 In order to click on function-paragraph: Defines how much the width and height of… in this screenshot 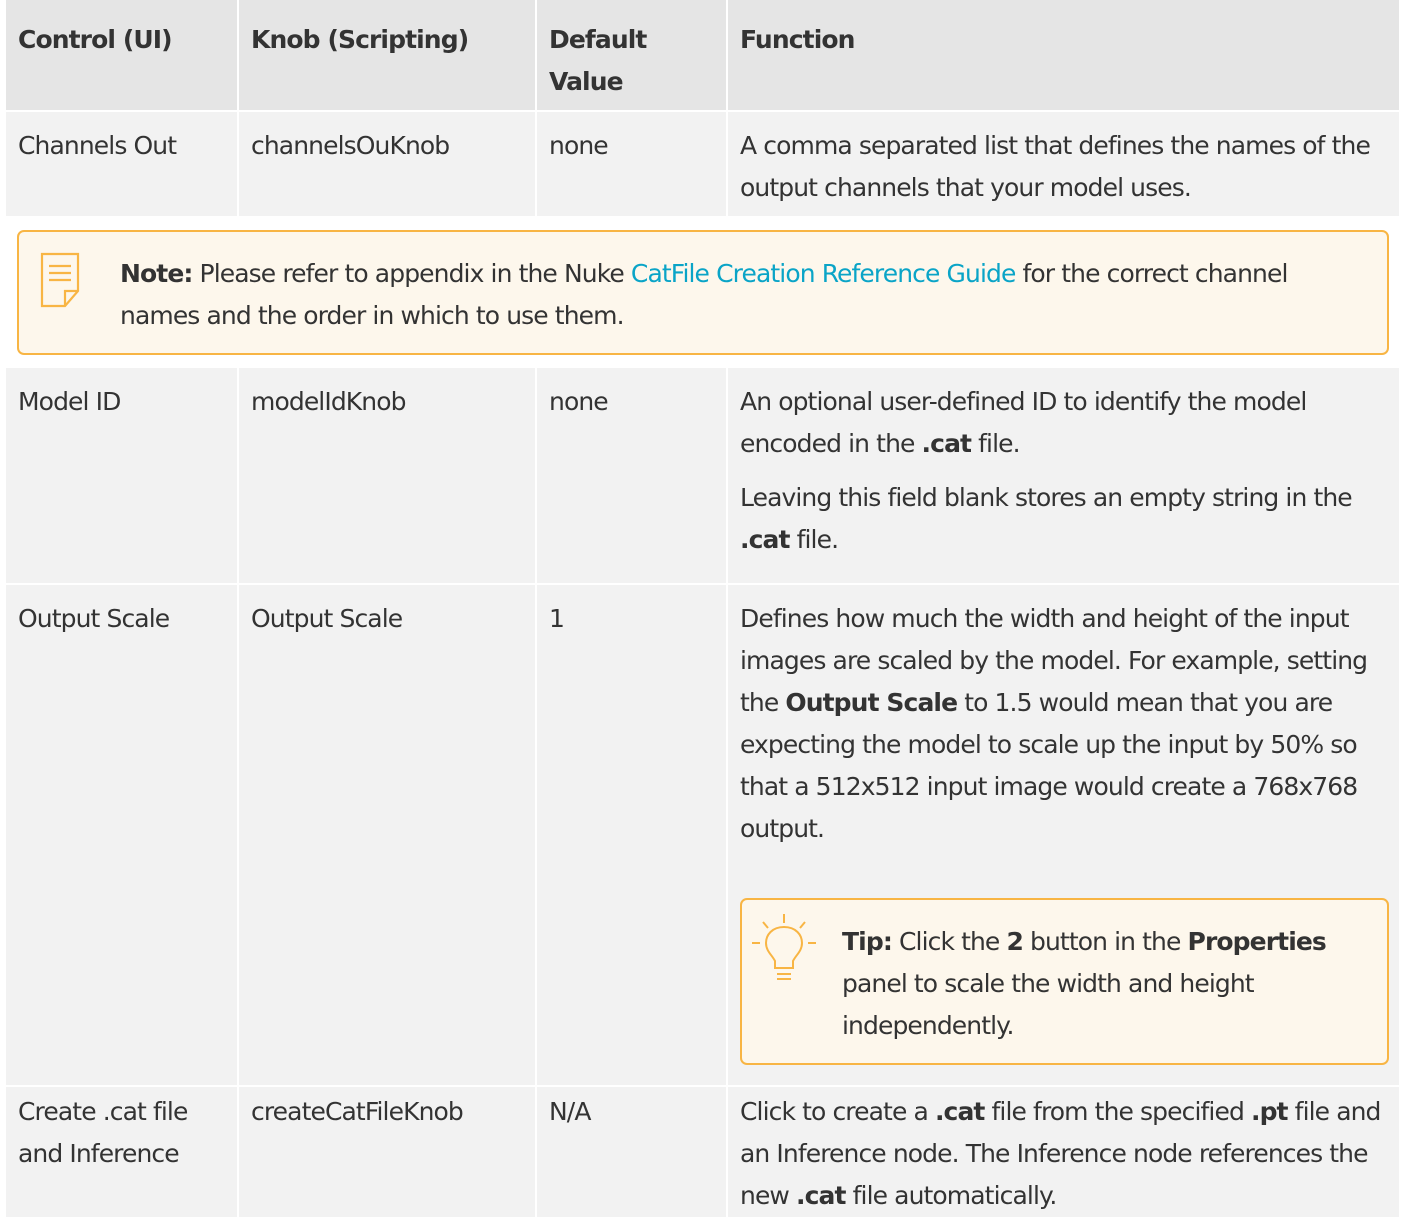, I will do `click(1054, 723)`.